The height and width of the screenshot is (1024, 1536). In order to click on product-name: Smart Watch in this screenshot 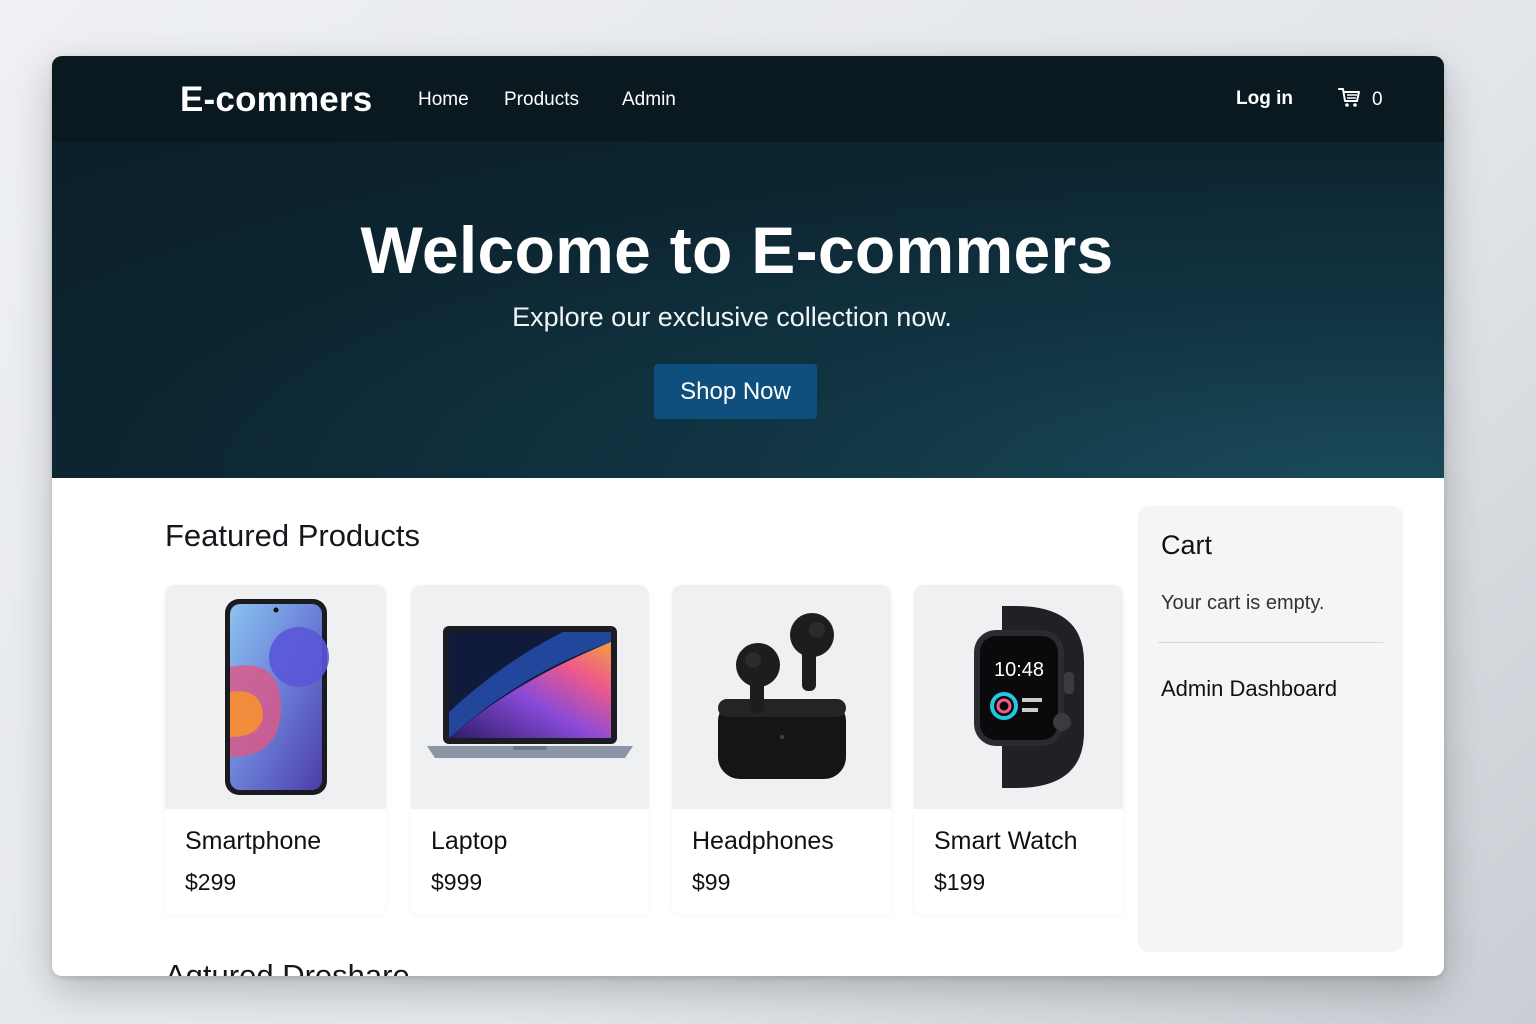, I will do `click(1006, 841)`.